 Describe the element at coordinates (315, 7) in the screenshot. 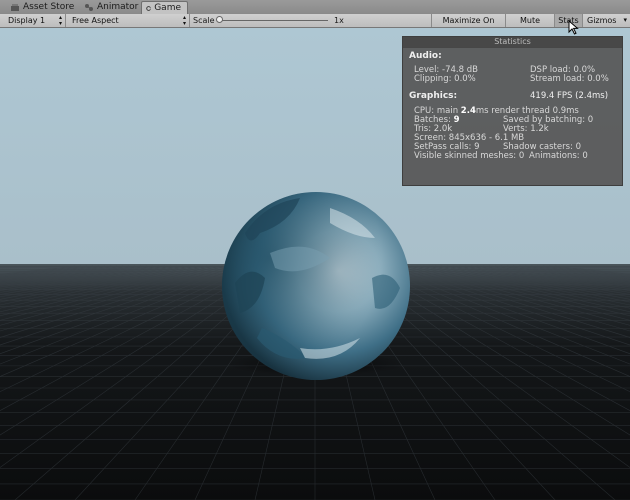

I see `editor-tab-strip: Asset Store Animator Game` at that location.